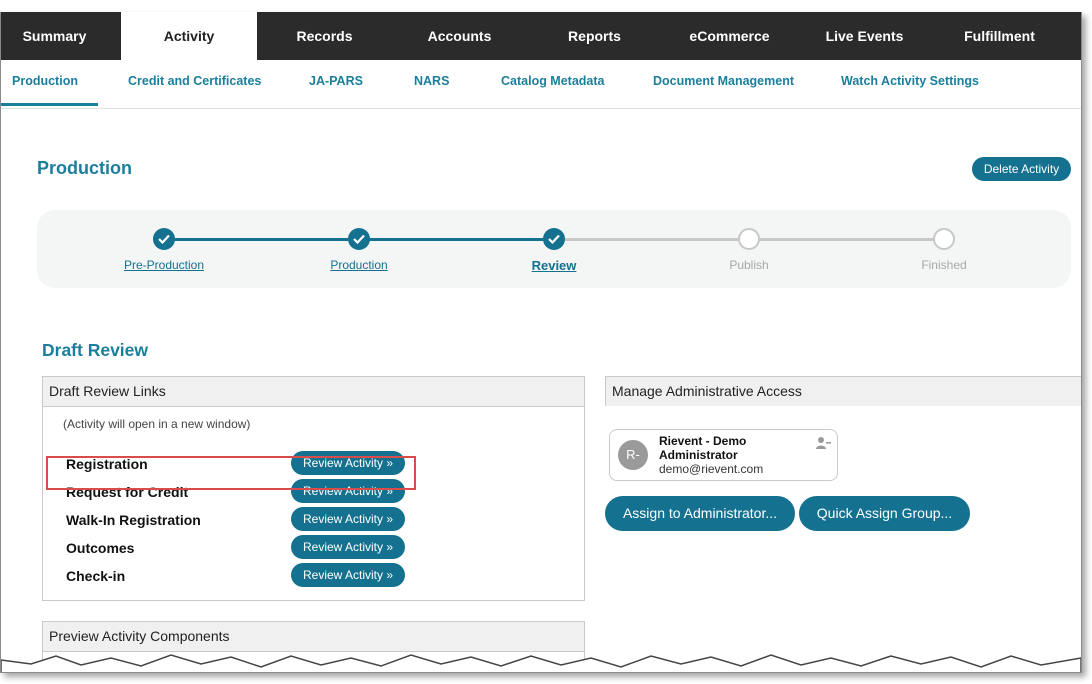 The image size is (1092, 684). Describe the element at coordinates (189, 36) in the screenshot. I see `tab-activity: Activity` at that location.